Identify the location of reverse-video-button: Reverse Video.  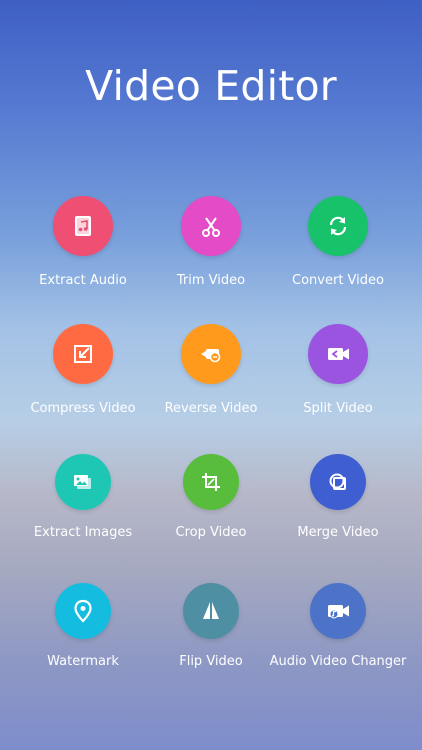
(211, 370).